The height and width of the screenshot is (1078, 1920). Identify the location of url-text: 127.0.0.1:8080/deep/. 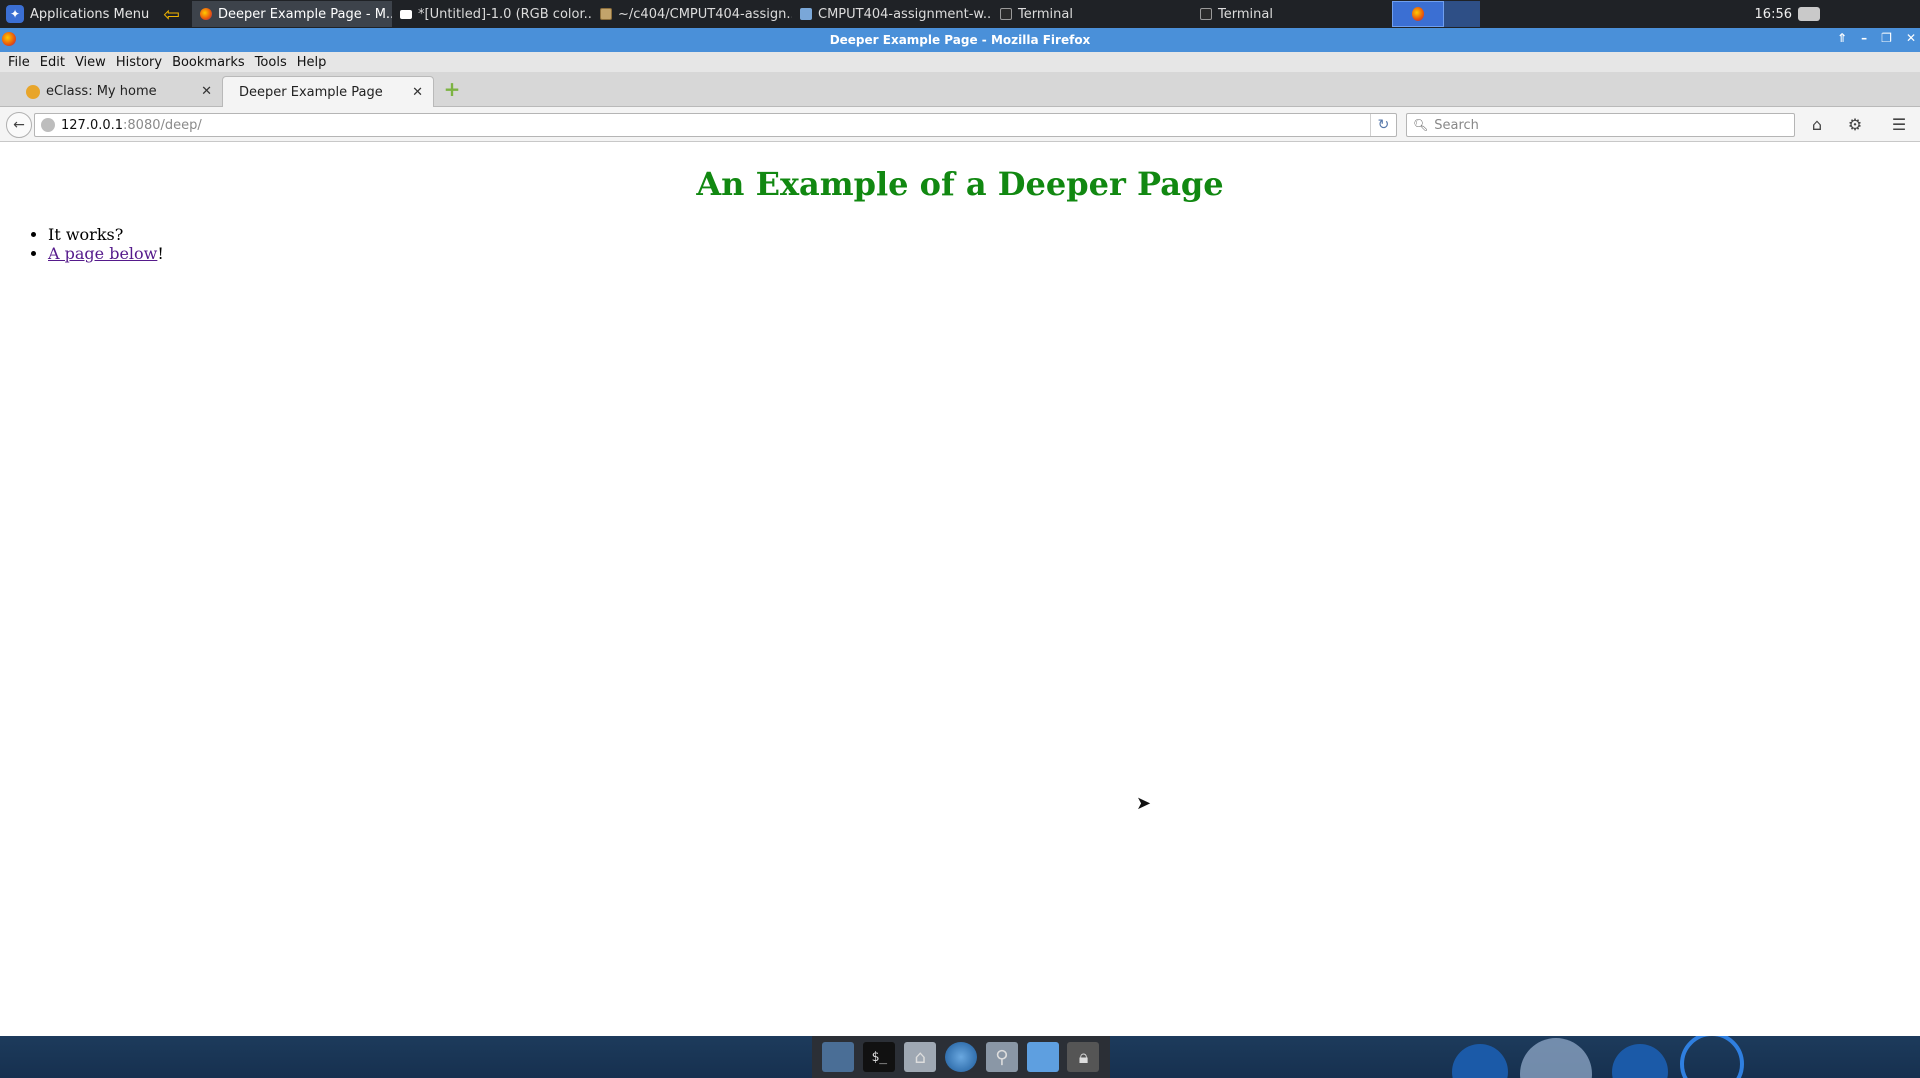
(715, 125).